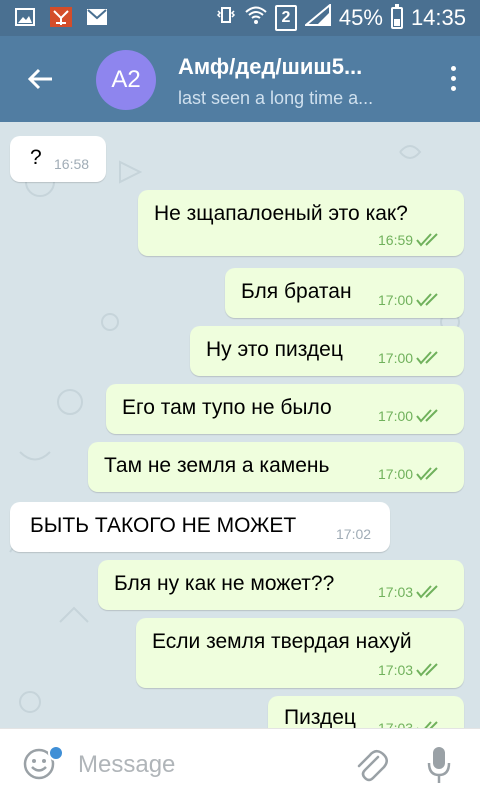 The image size is (480, 800). I want to click on message-text: Пиздец, so click(320, 717).